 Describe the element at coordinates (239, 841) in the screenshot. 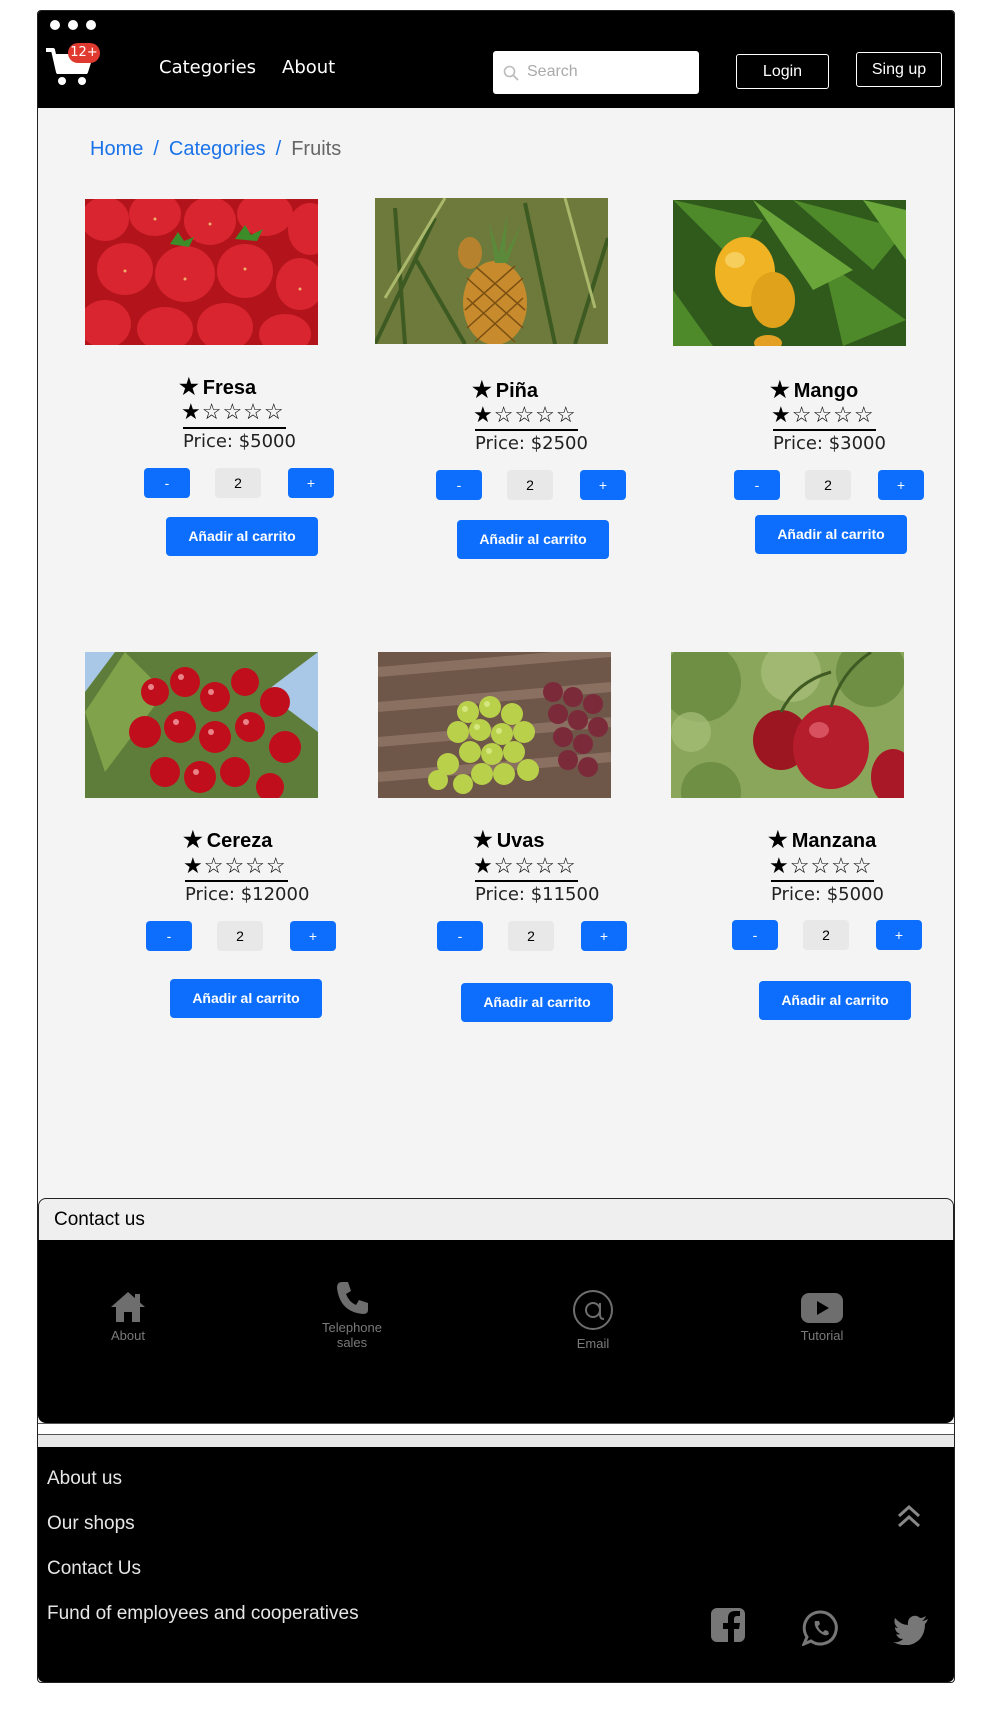

I see `product-name-label: Cereza` at that location.